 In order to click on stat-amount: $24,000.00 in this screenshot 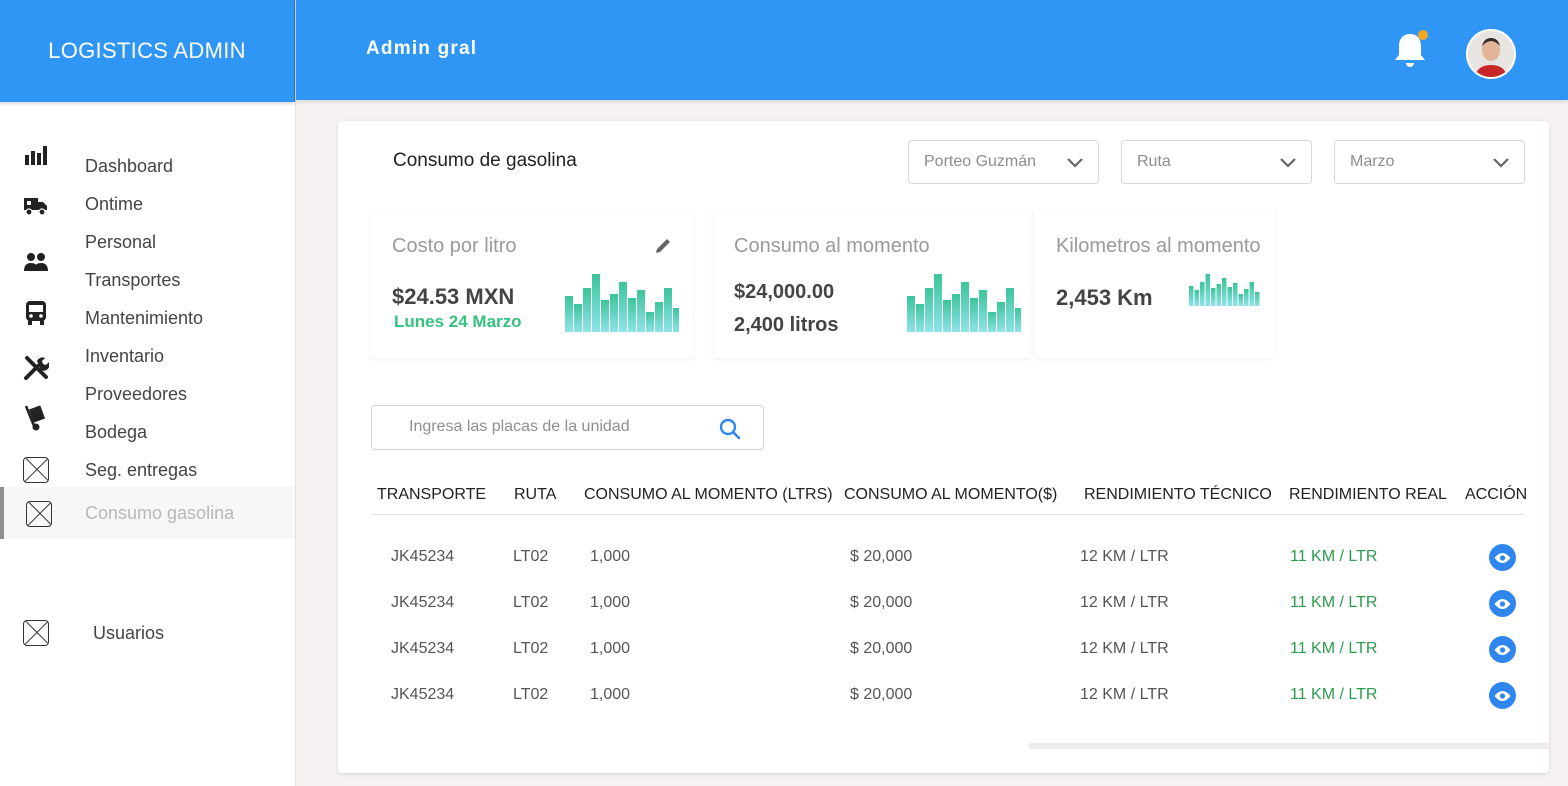, I will do `click(784, 292)`.